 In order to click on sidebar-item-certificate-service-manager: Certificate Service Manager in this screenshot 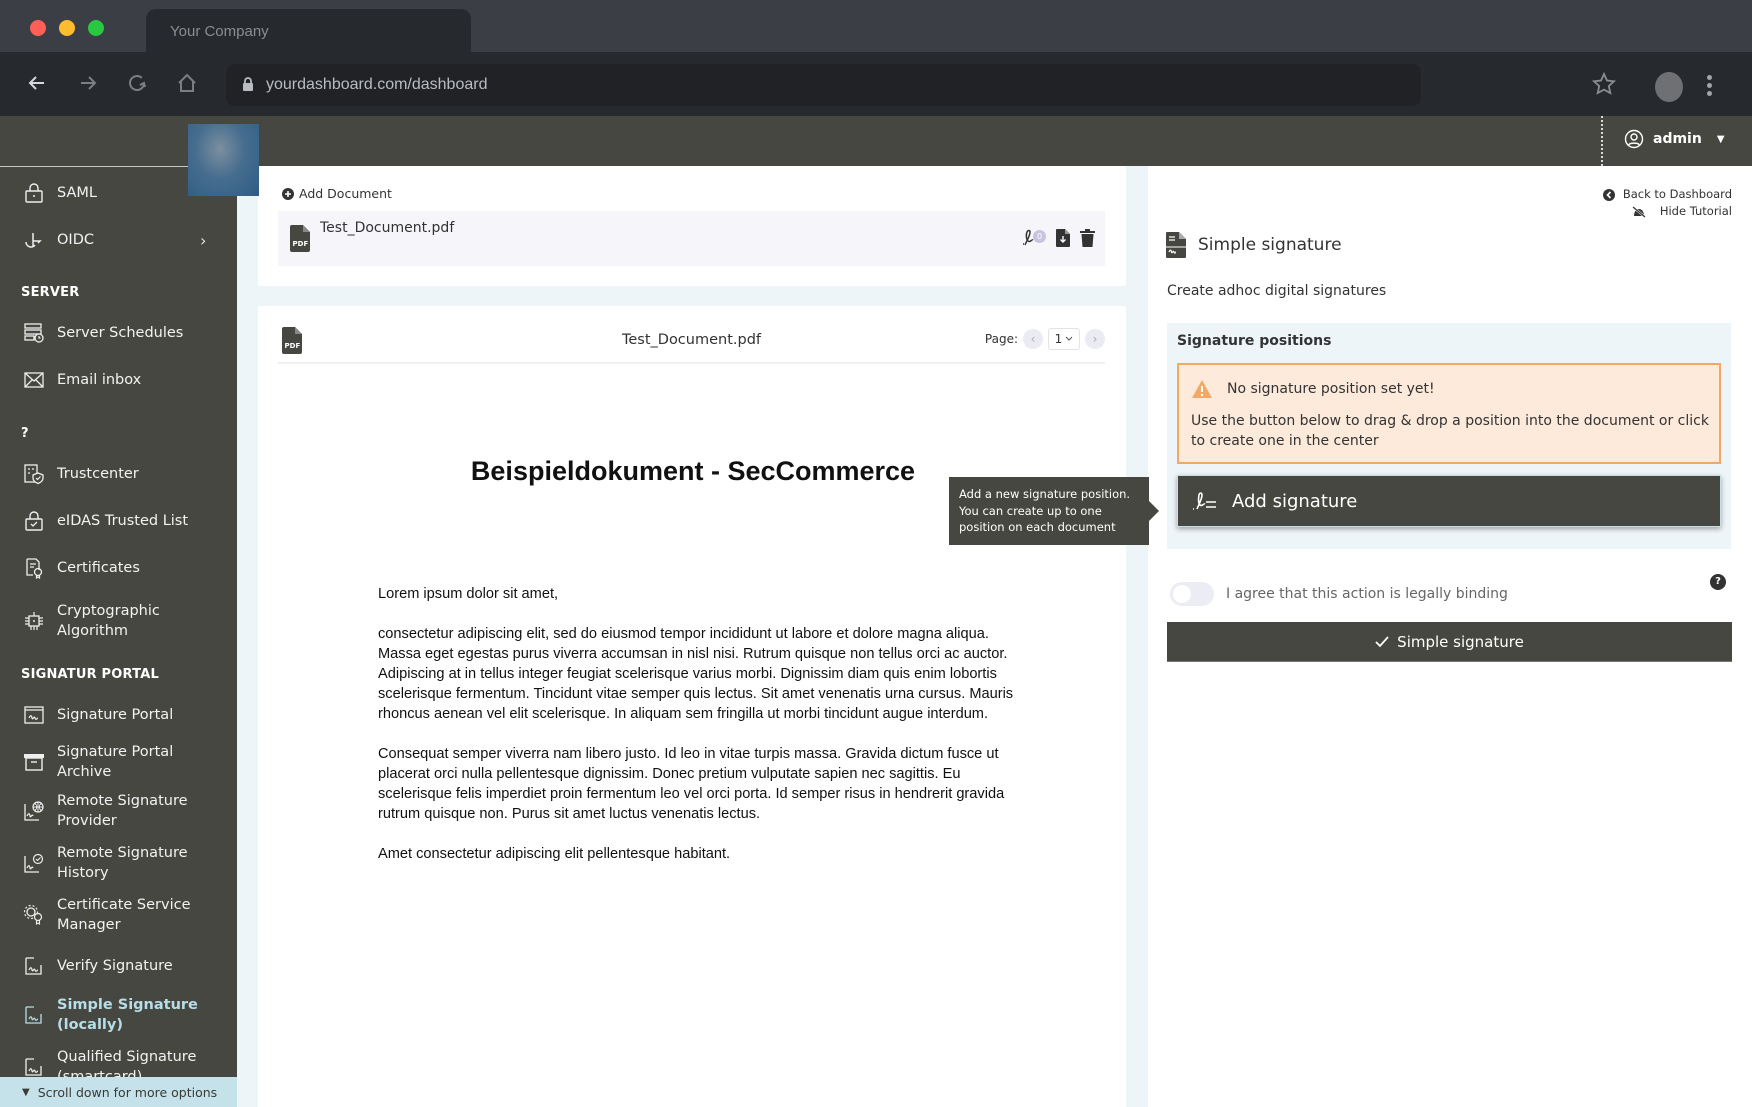, I will do `click(118, 915)`.